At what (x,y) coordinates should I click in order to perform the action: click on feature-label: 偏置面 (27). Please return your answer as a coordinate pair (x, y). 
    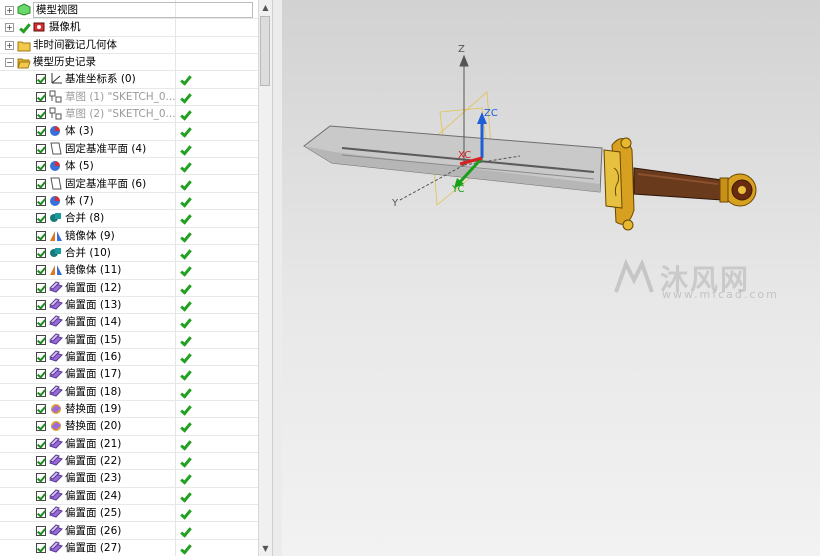
    Looking at the image, I should click on (93, 547).